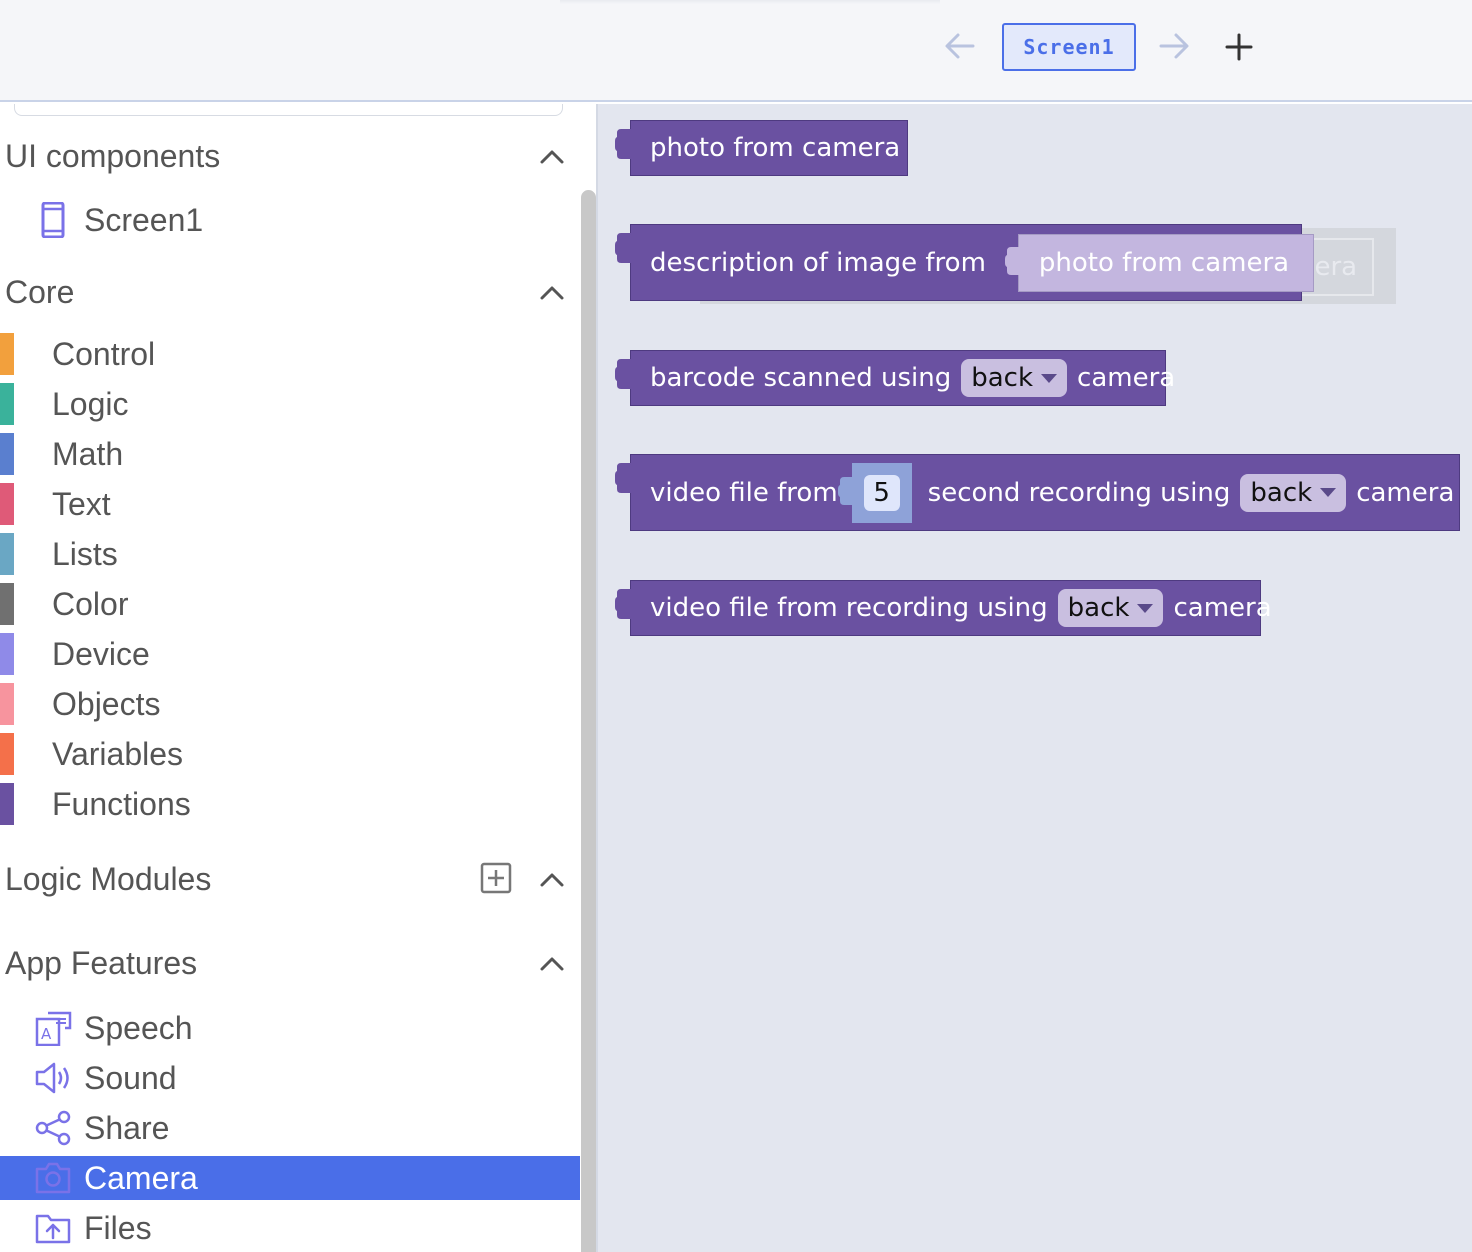  I want to click on sidebar-item-logic: Logic, so click(290, 404).